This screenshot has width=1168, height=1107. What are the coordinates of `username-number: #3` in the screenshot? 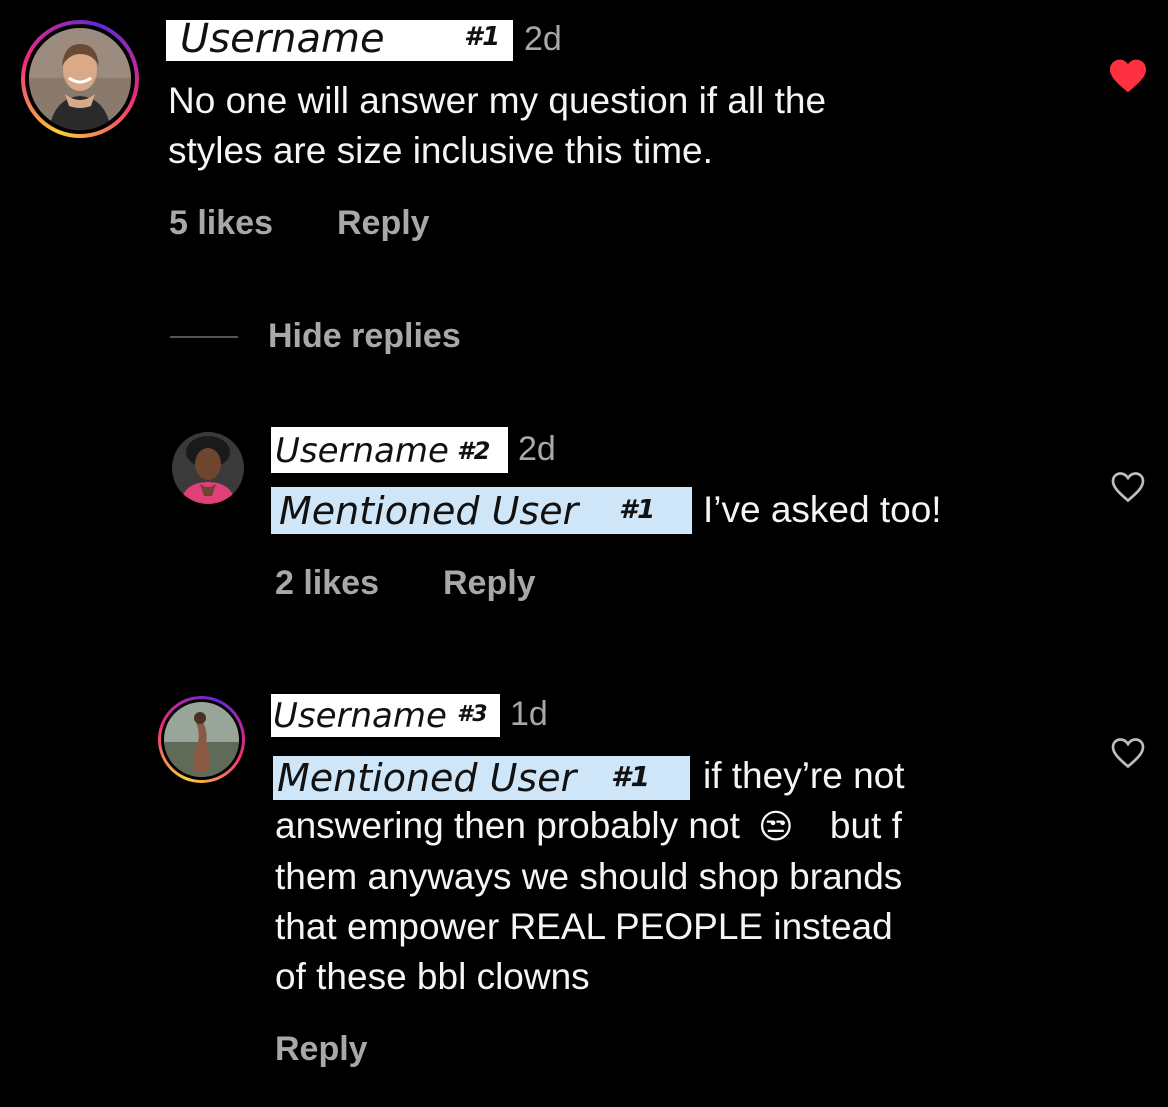 It's located at (472, 714).